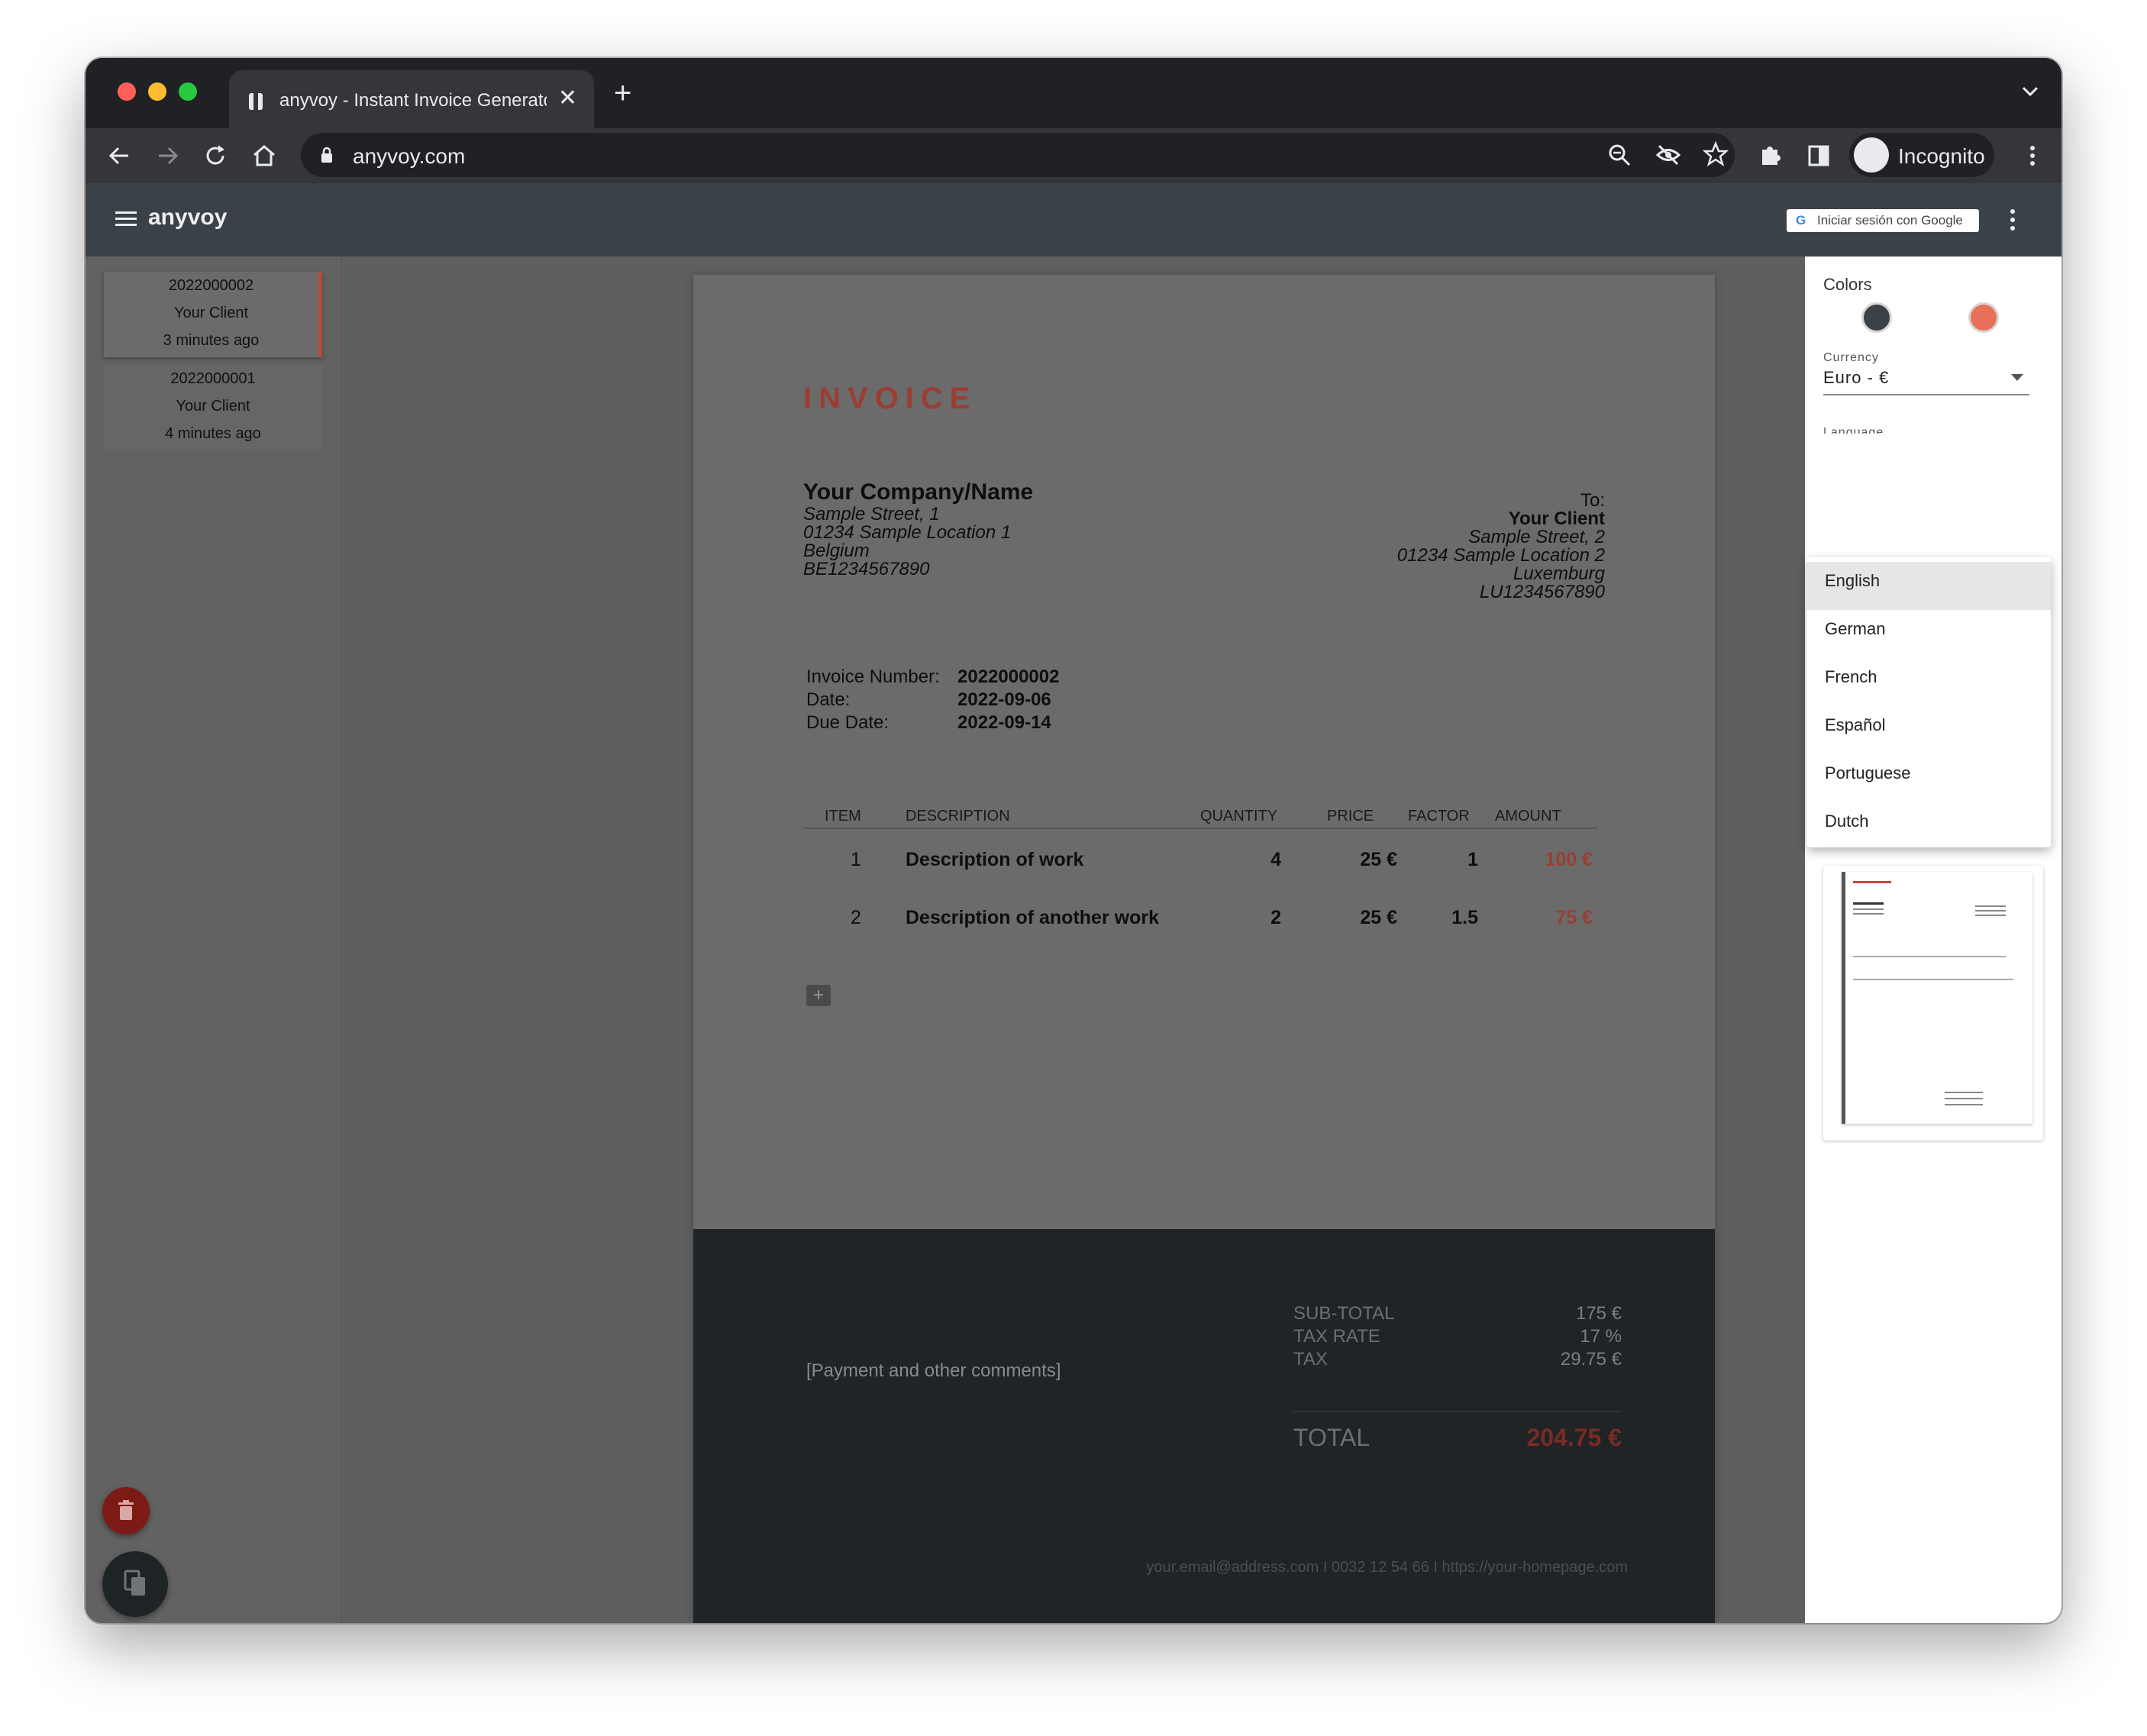 Image resolution: width=2147 pixels, height=1736 pixels. I want to click on recipient-line: 01234 Sample Location 2, so click(1501, 556).